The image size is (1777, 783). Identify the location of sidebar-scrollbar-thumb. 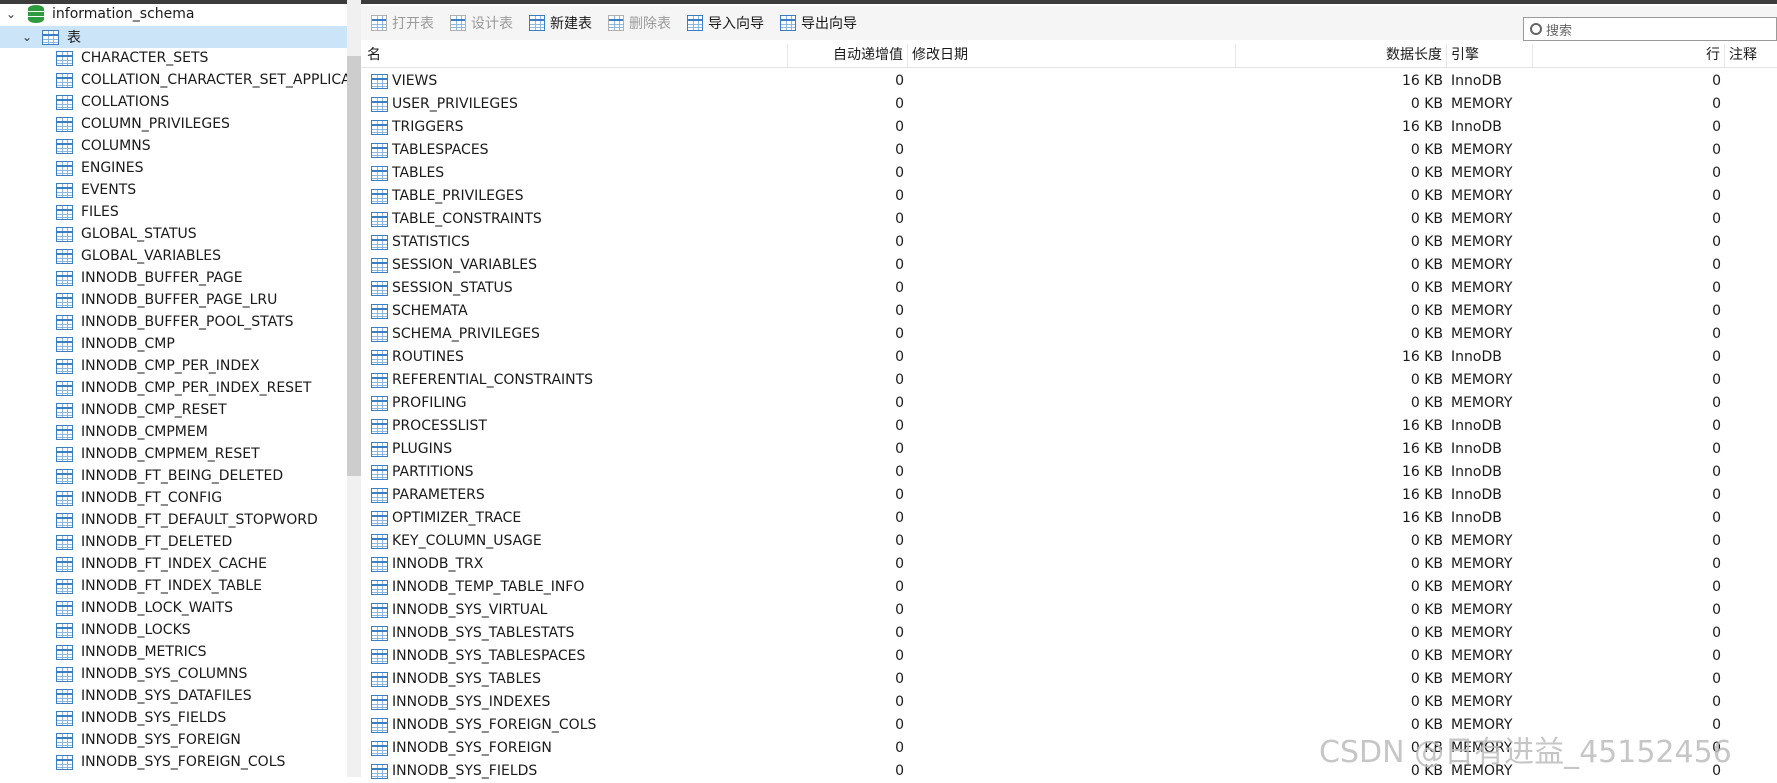
(354, 266).